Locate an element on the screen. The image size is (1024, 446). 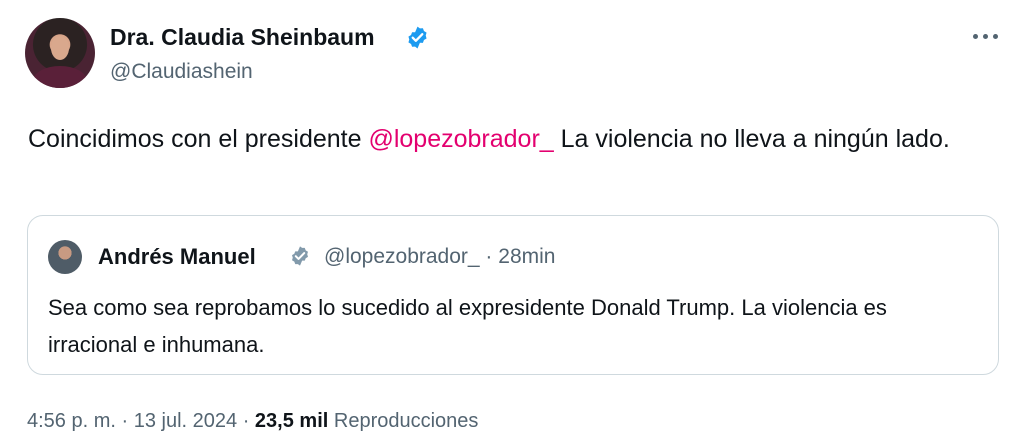
quote-verified-icon is located at coordinates (300, 256).